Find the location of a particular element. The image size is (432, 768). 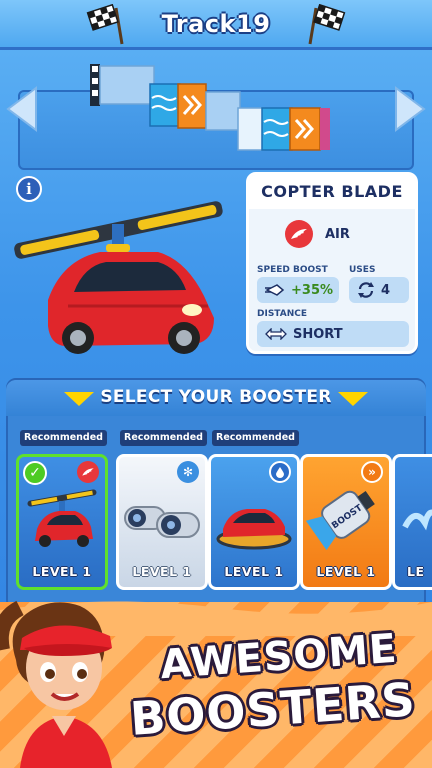

uses-value: 4 is located at coordinates (386, 290).